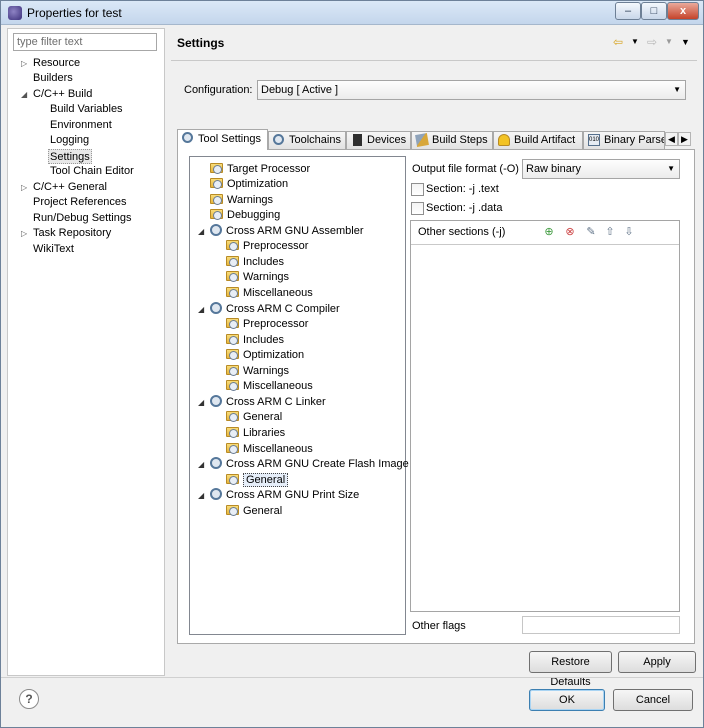 Image resolution: width=704 pixels, height=728 pixels. Describe the element at coordinates (92, 171) in the screenshot. I see `nav-item-tool-chain-editor: Tool Chain Editor` at that location.